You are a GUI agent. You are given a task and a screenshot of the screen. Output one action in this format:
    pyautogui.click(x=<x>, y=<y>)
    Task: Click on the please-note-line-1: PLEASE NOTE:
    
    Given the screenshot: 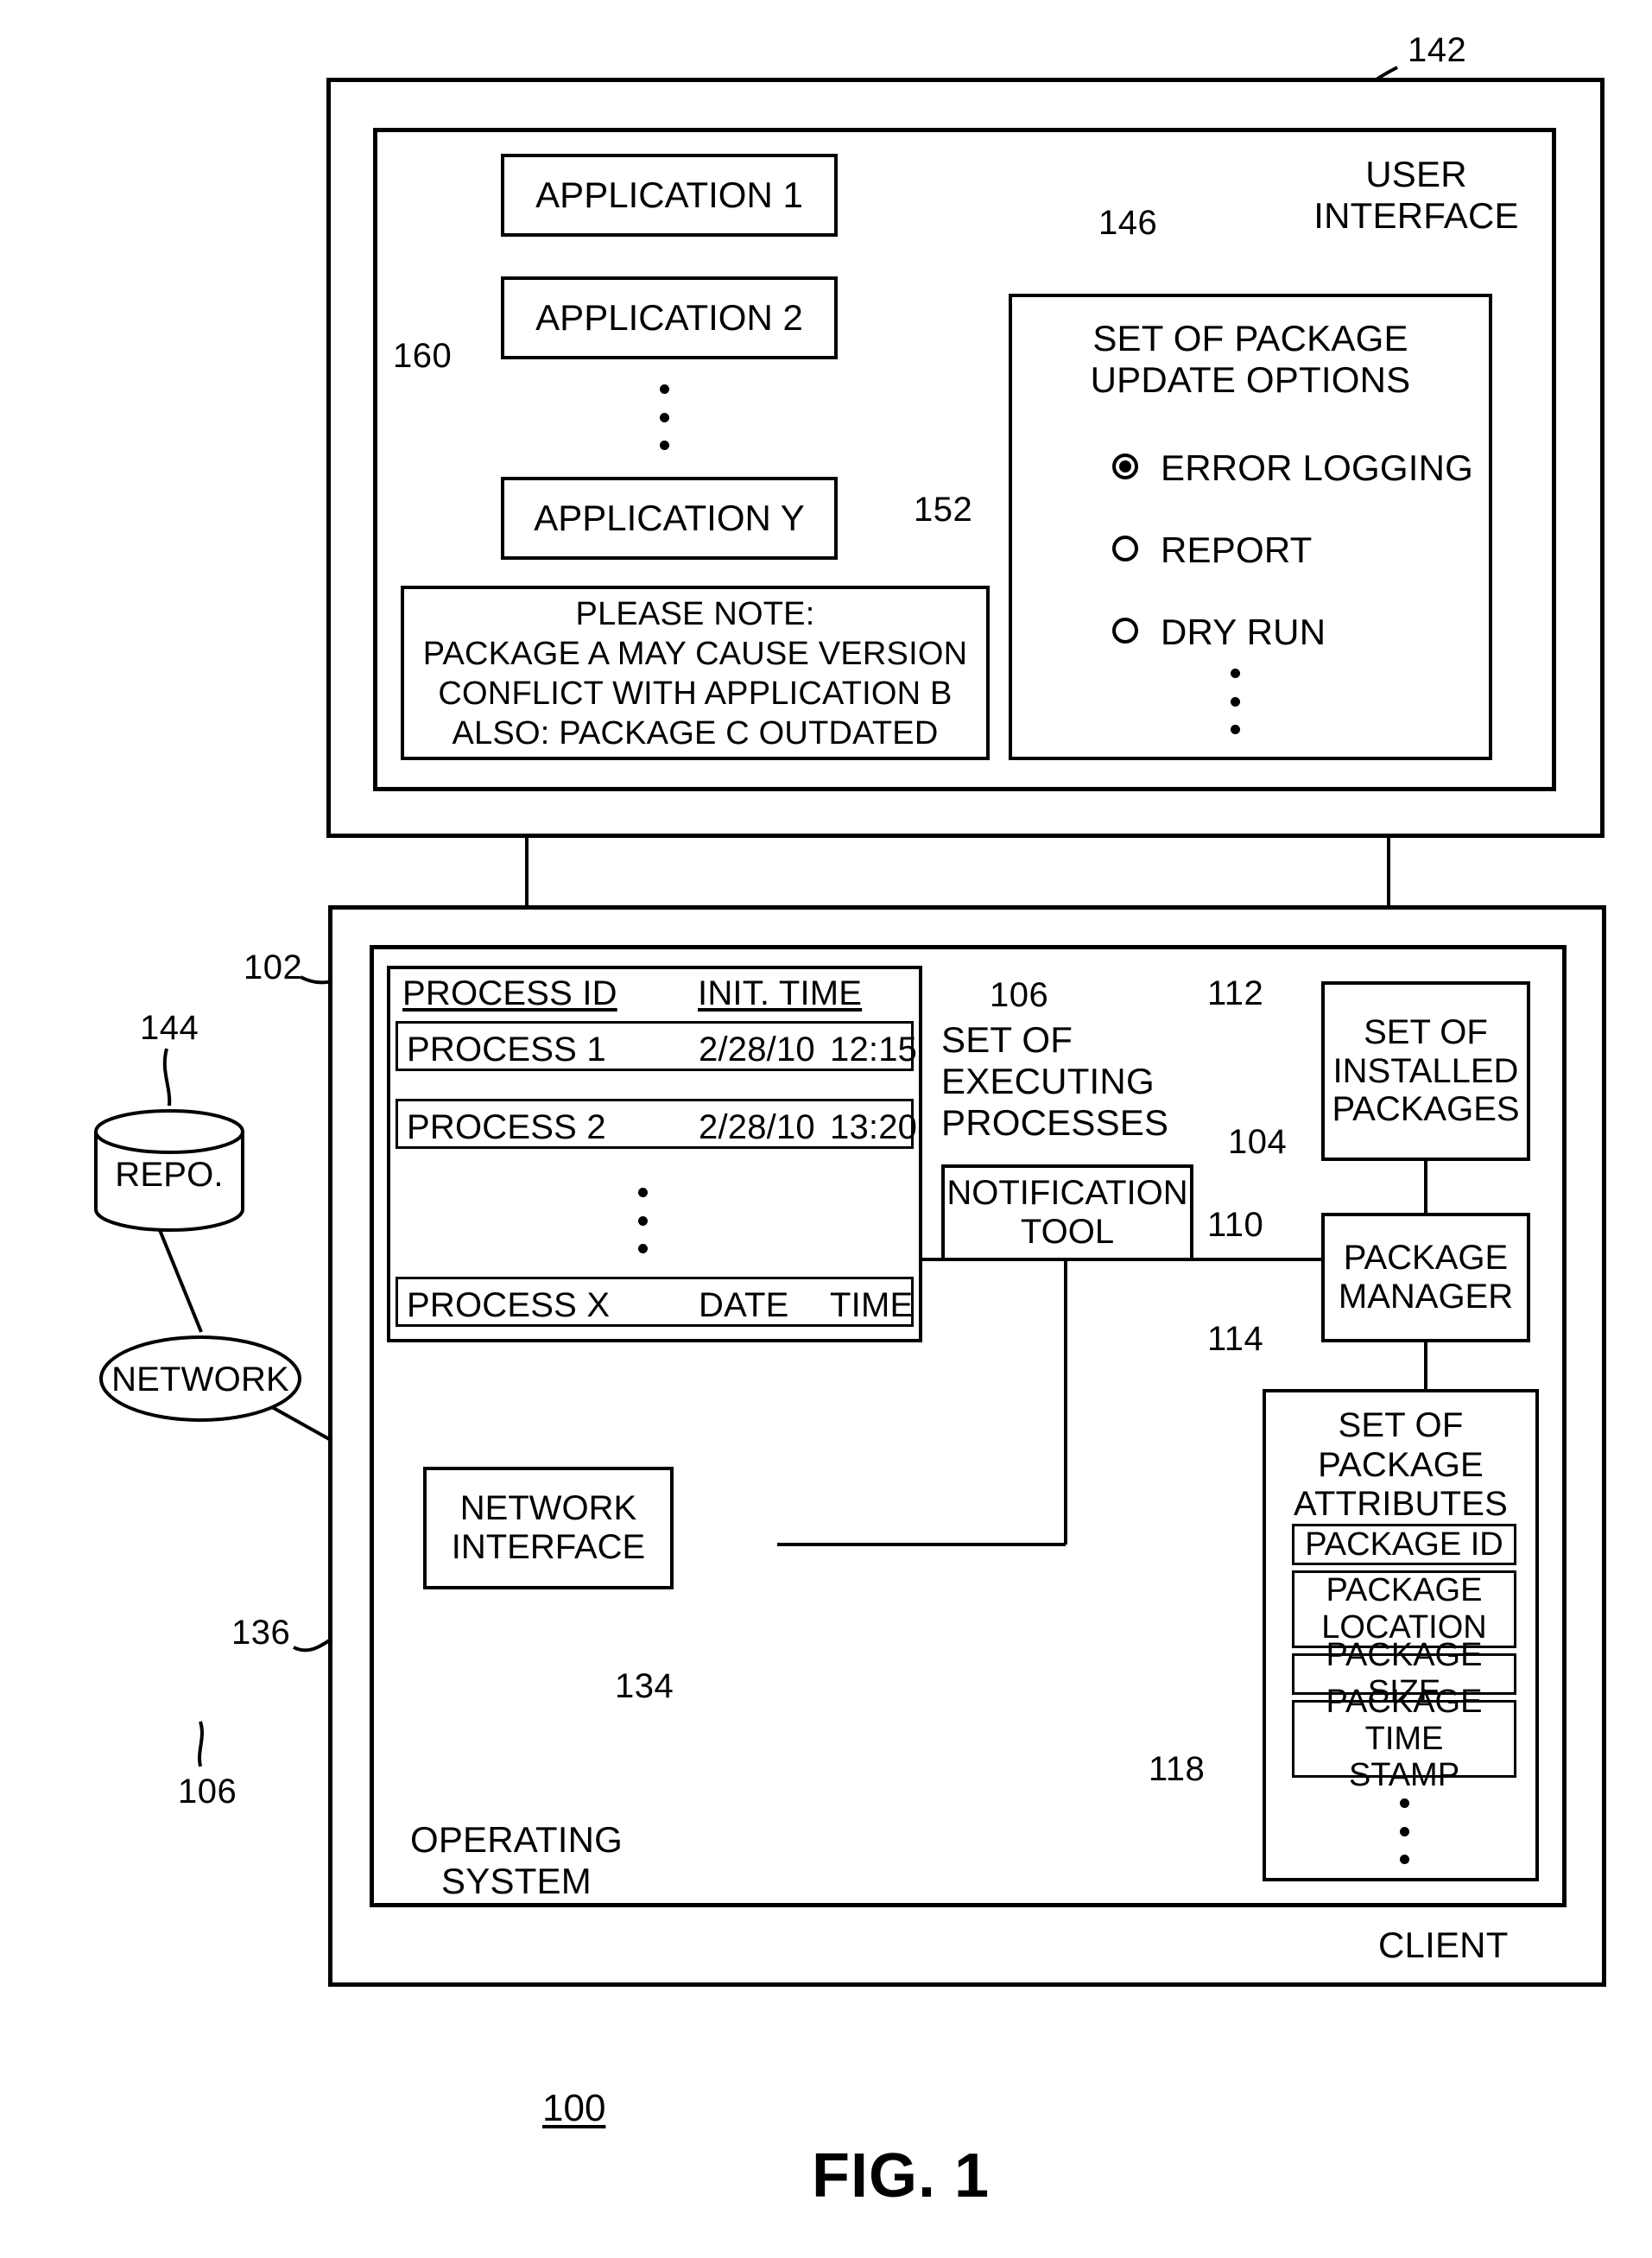 What is the action you would take?
    pyautogui.click(x=695, y=614)
    